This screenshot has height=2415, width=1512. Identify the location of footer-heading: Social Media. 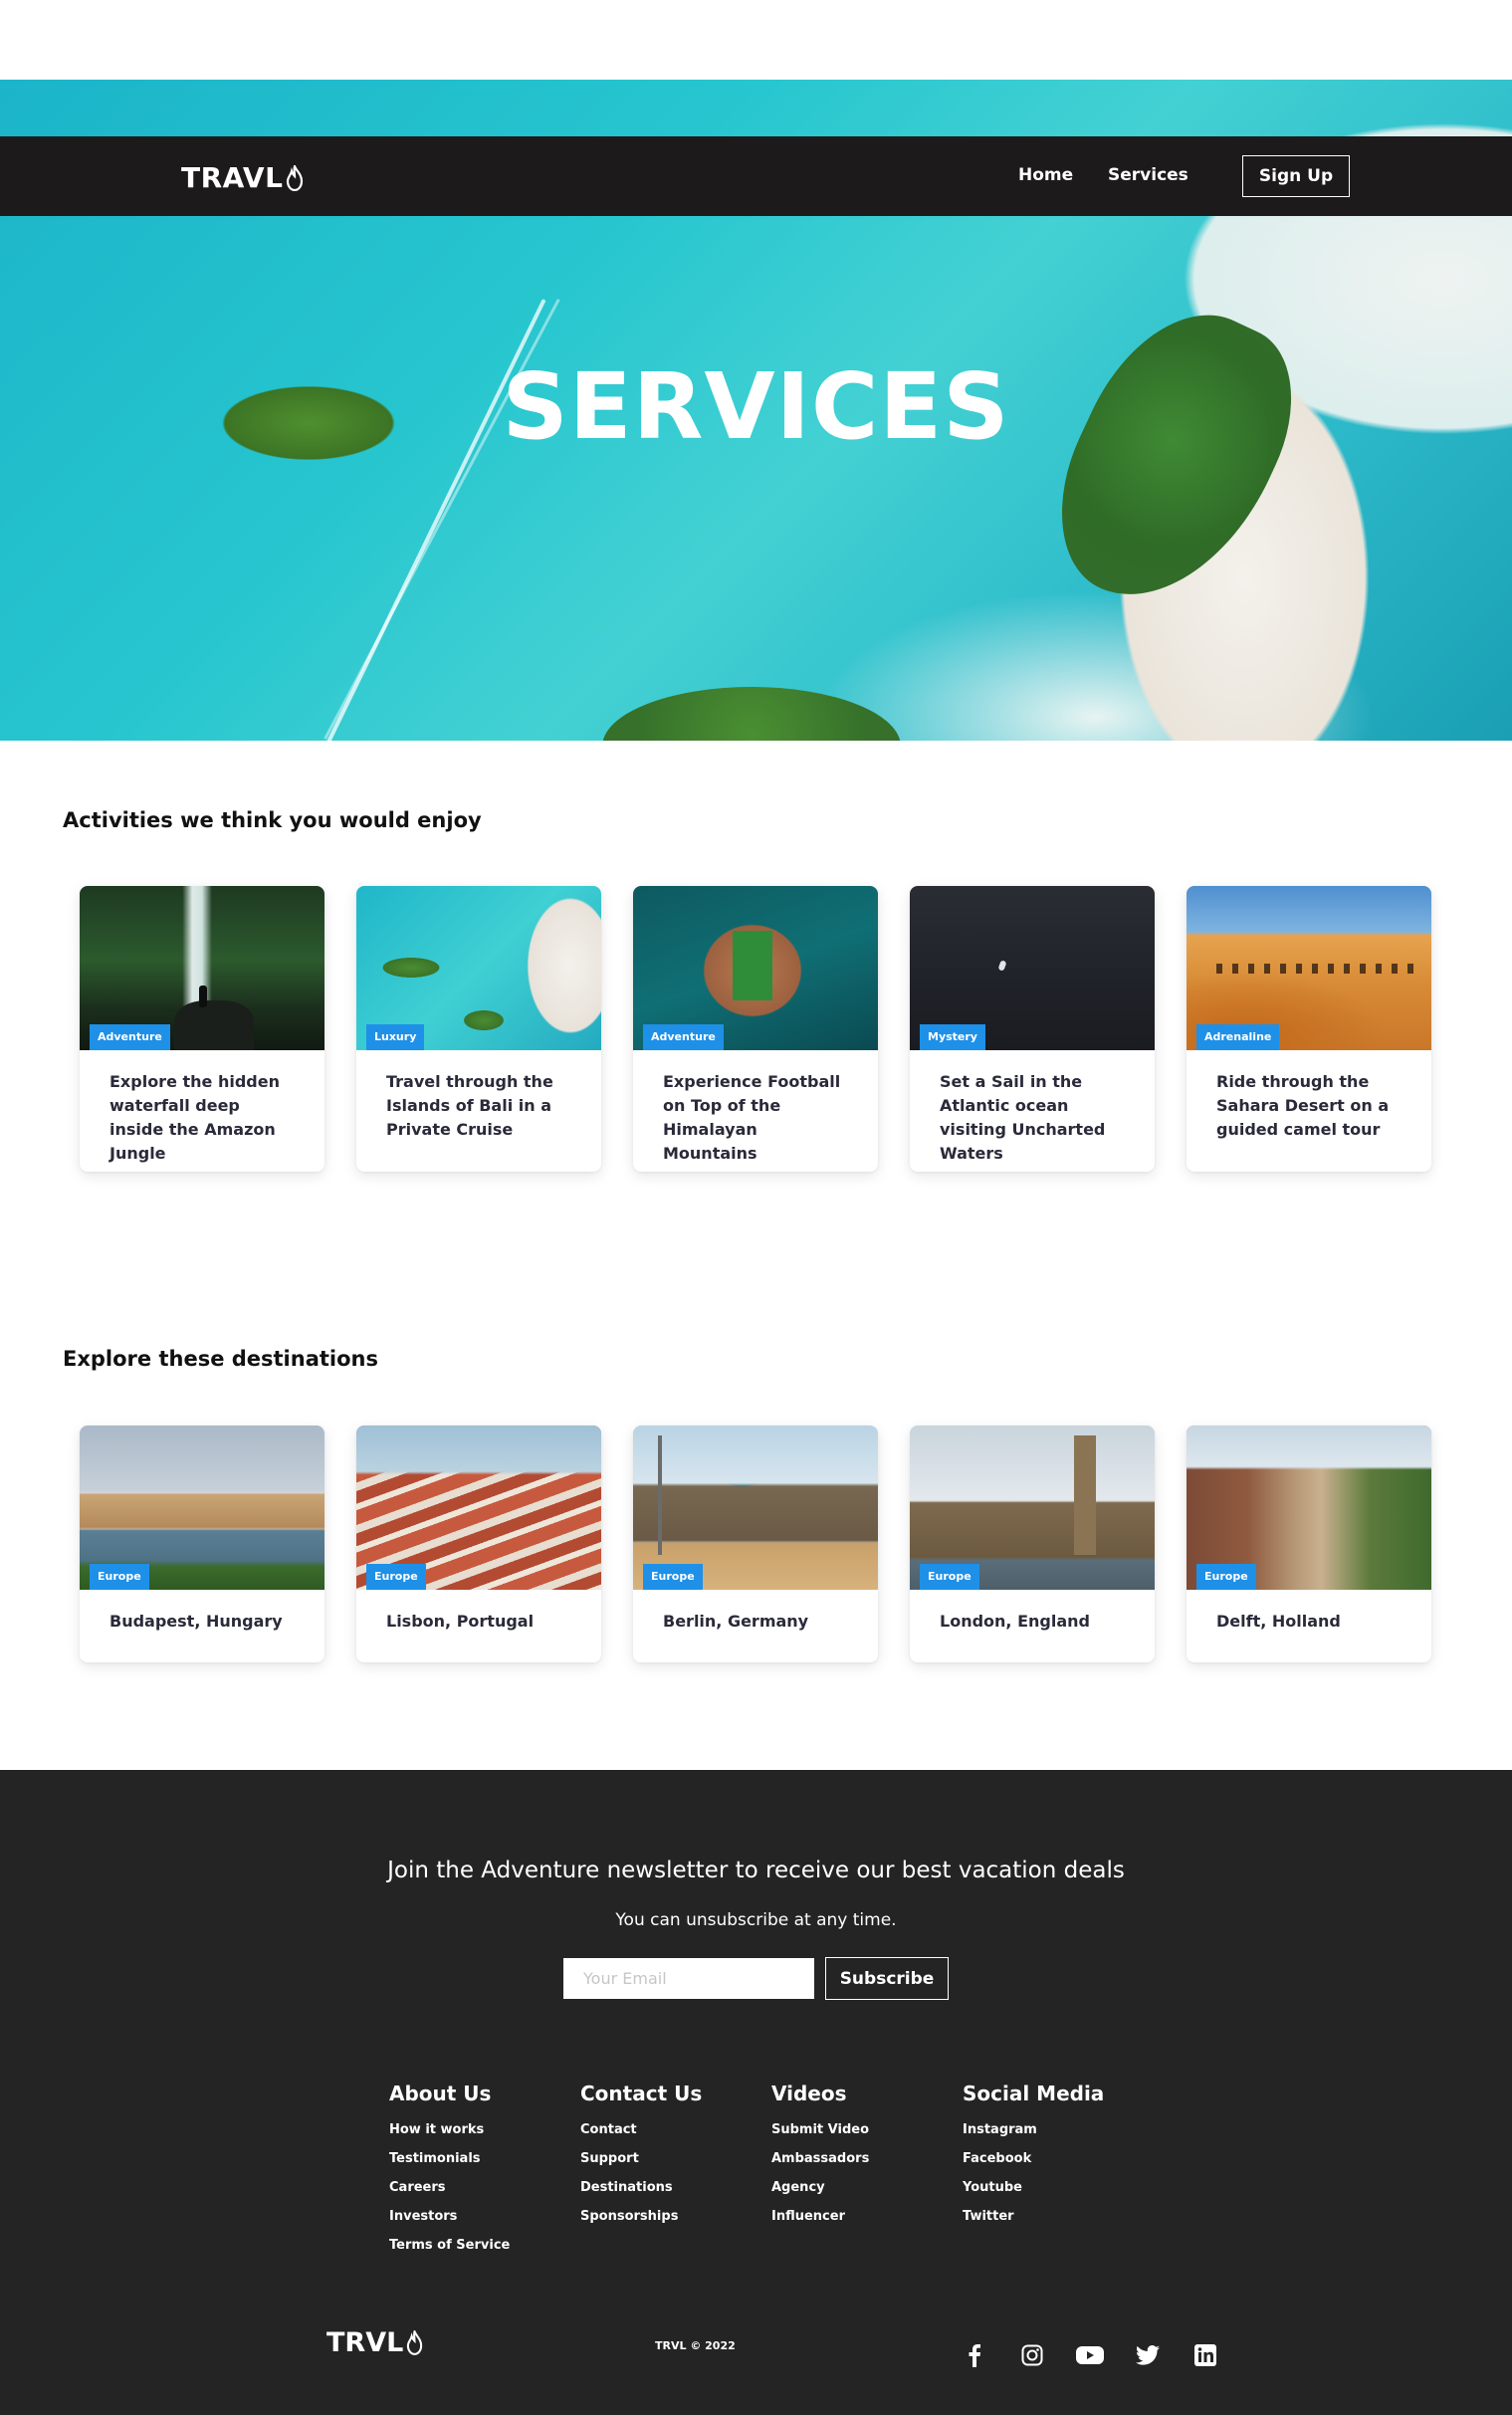
(1034, 2094).